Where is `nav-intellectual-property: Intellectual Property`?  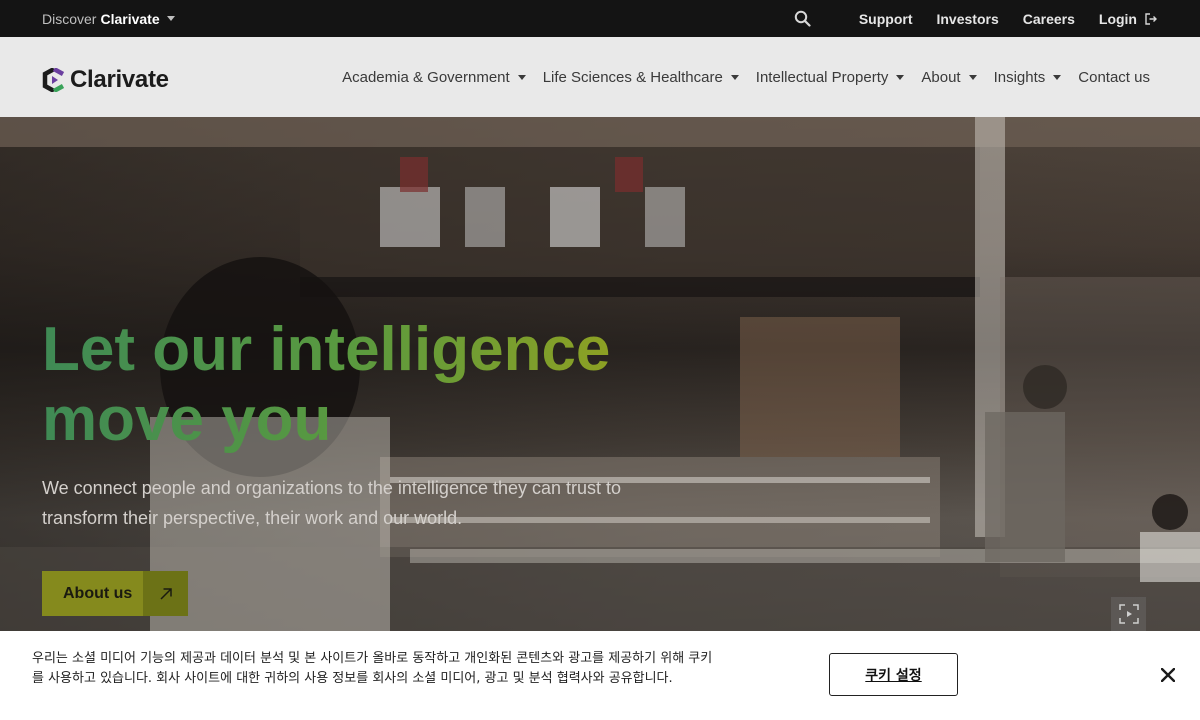 nav-intellectual-property: Intellectual Property is located at coordinates (830, 77).